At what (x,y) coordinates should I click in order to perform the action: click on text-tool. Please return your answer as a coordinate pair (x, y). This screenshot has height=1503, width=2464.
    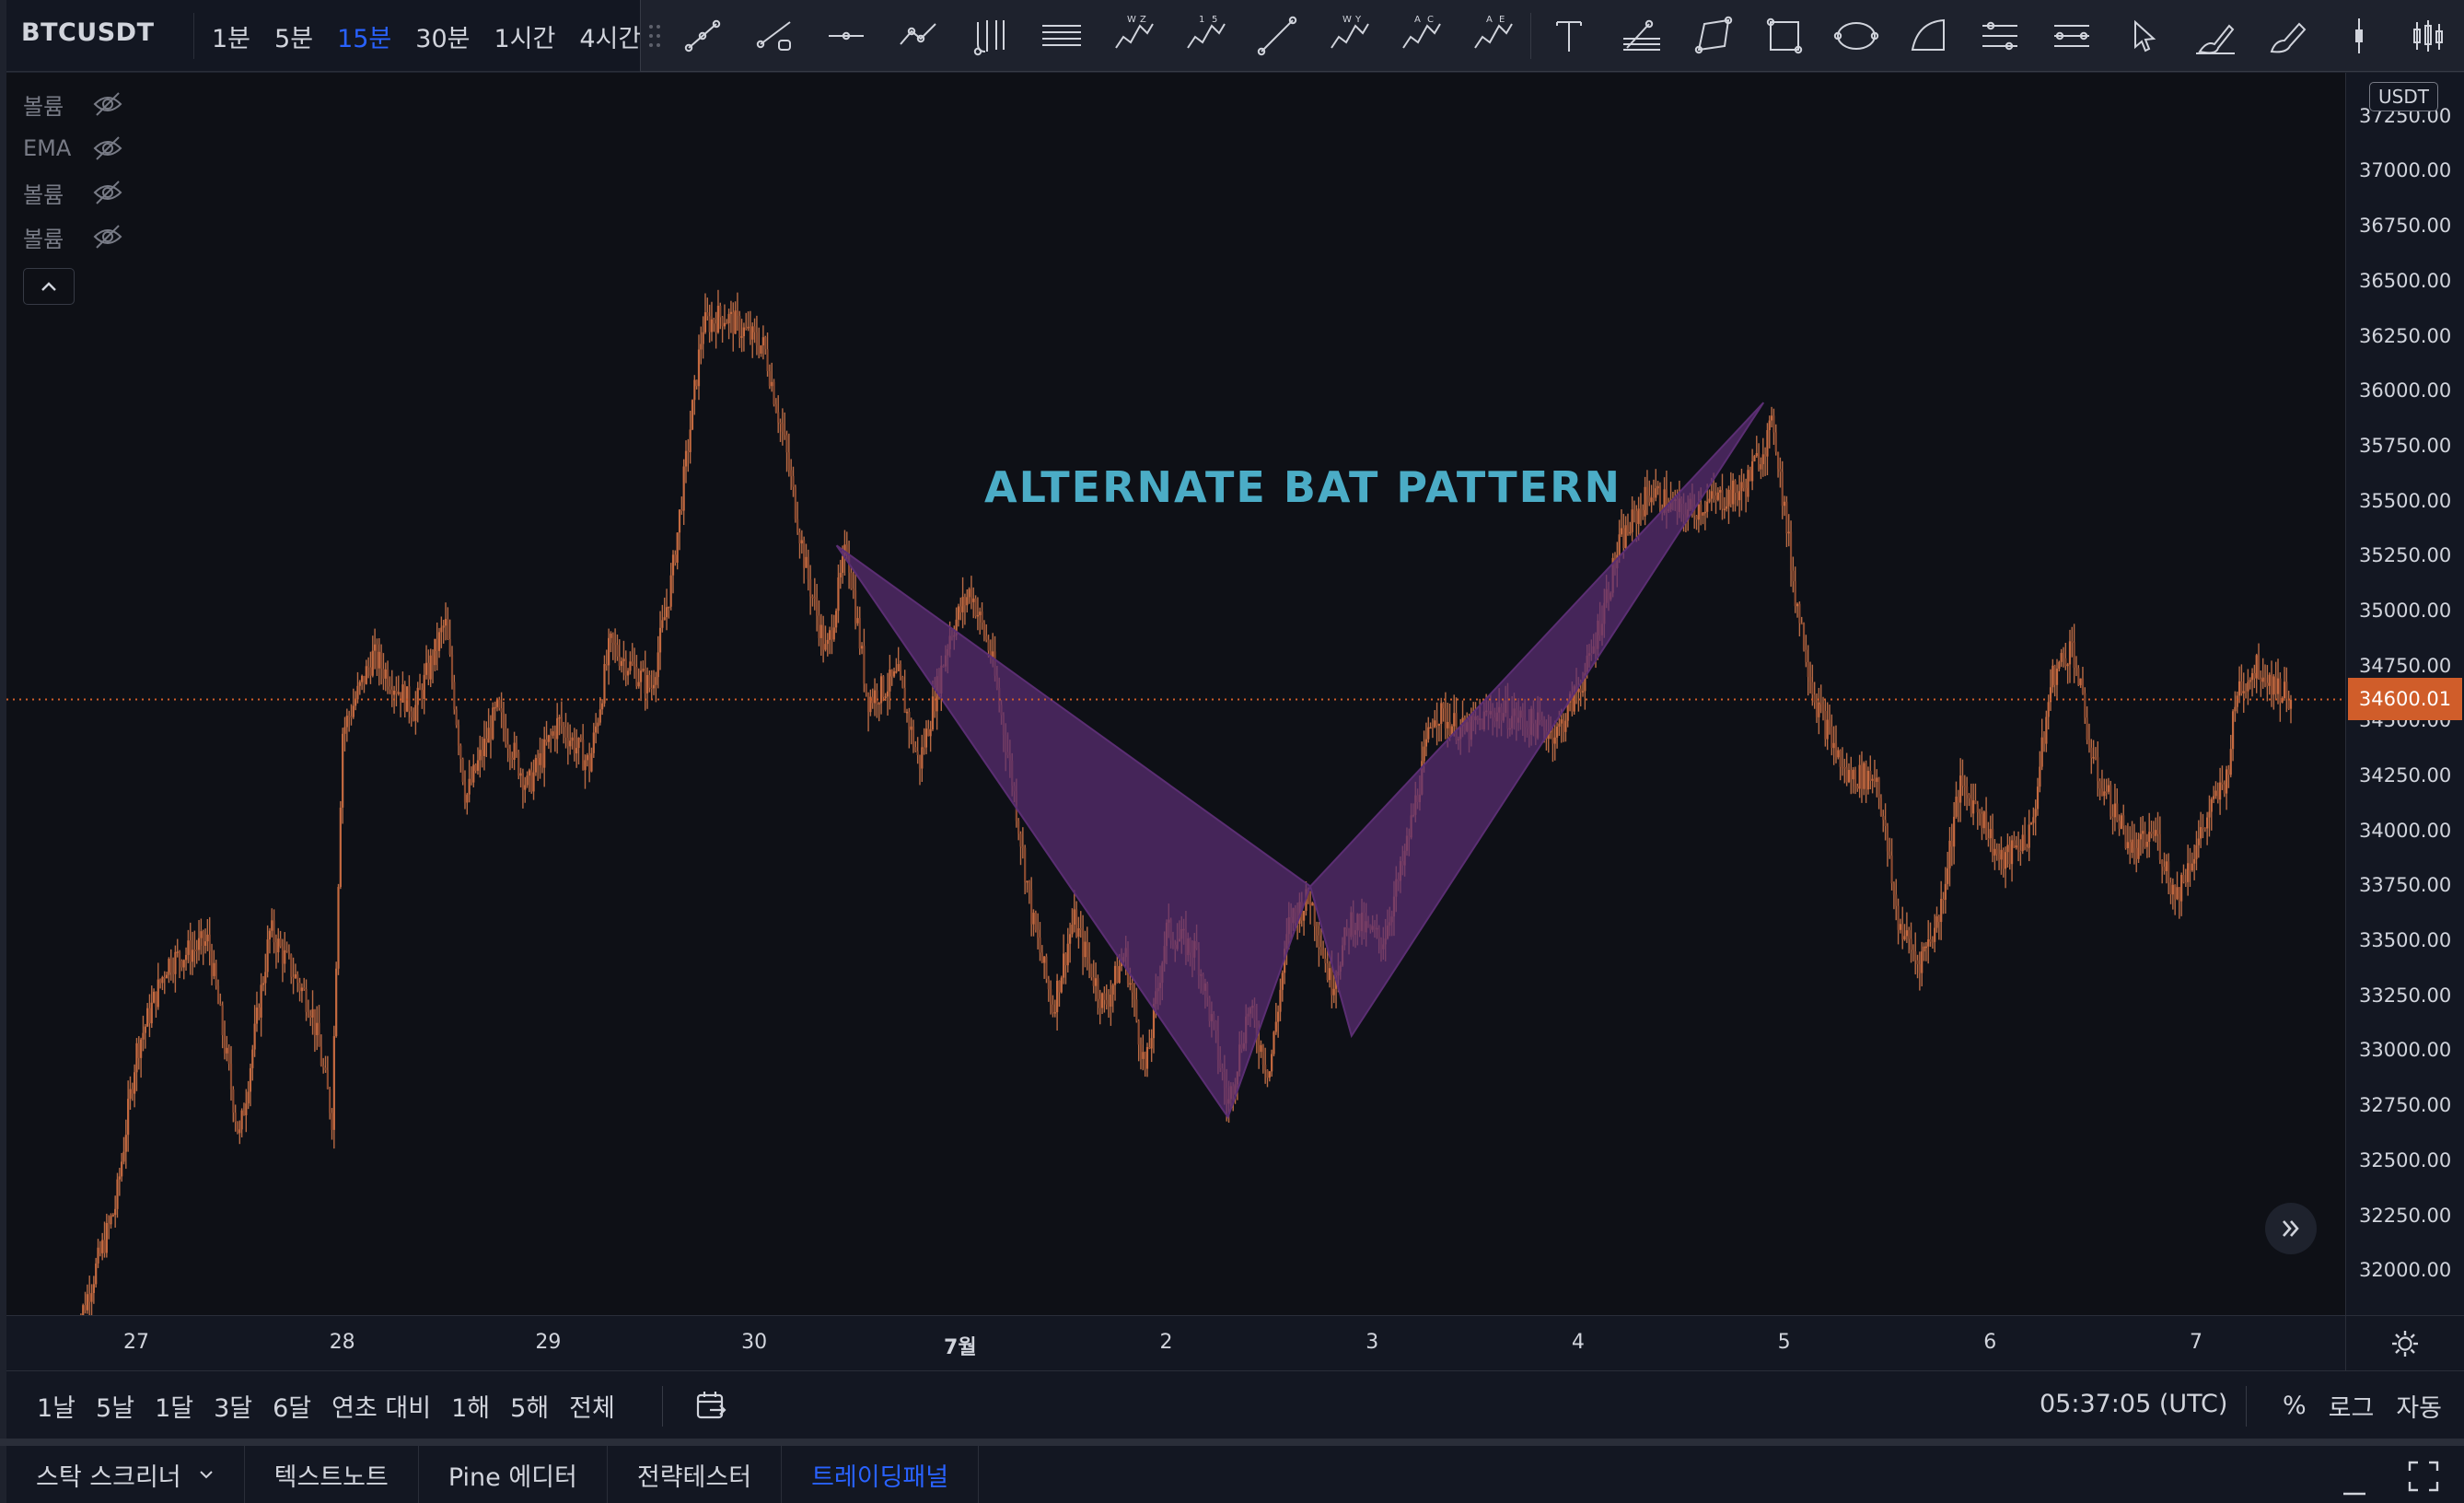
    Looking at the image, I should click on (1569, 36).